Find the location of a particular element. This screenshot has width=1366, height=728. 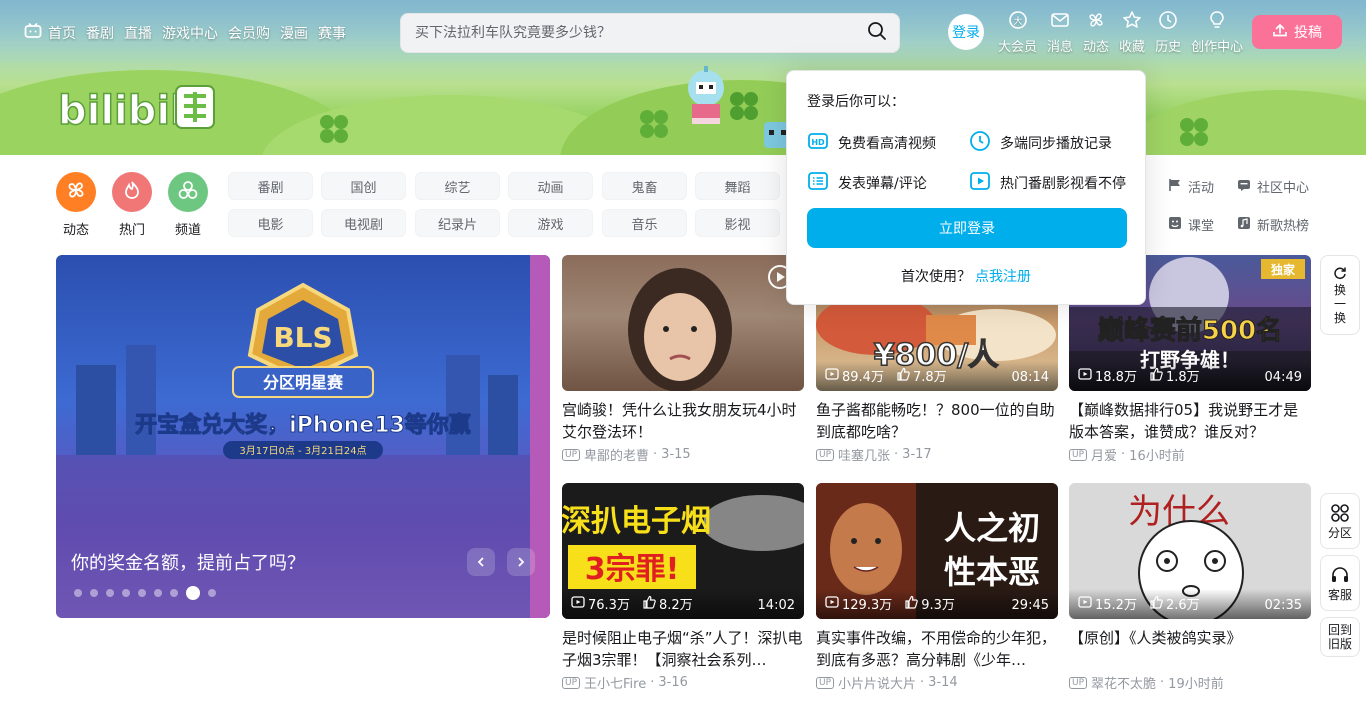

video-author: 月爱 is located at coordinates (1104, 454).